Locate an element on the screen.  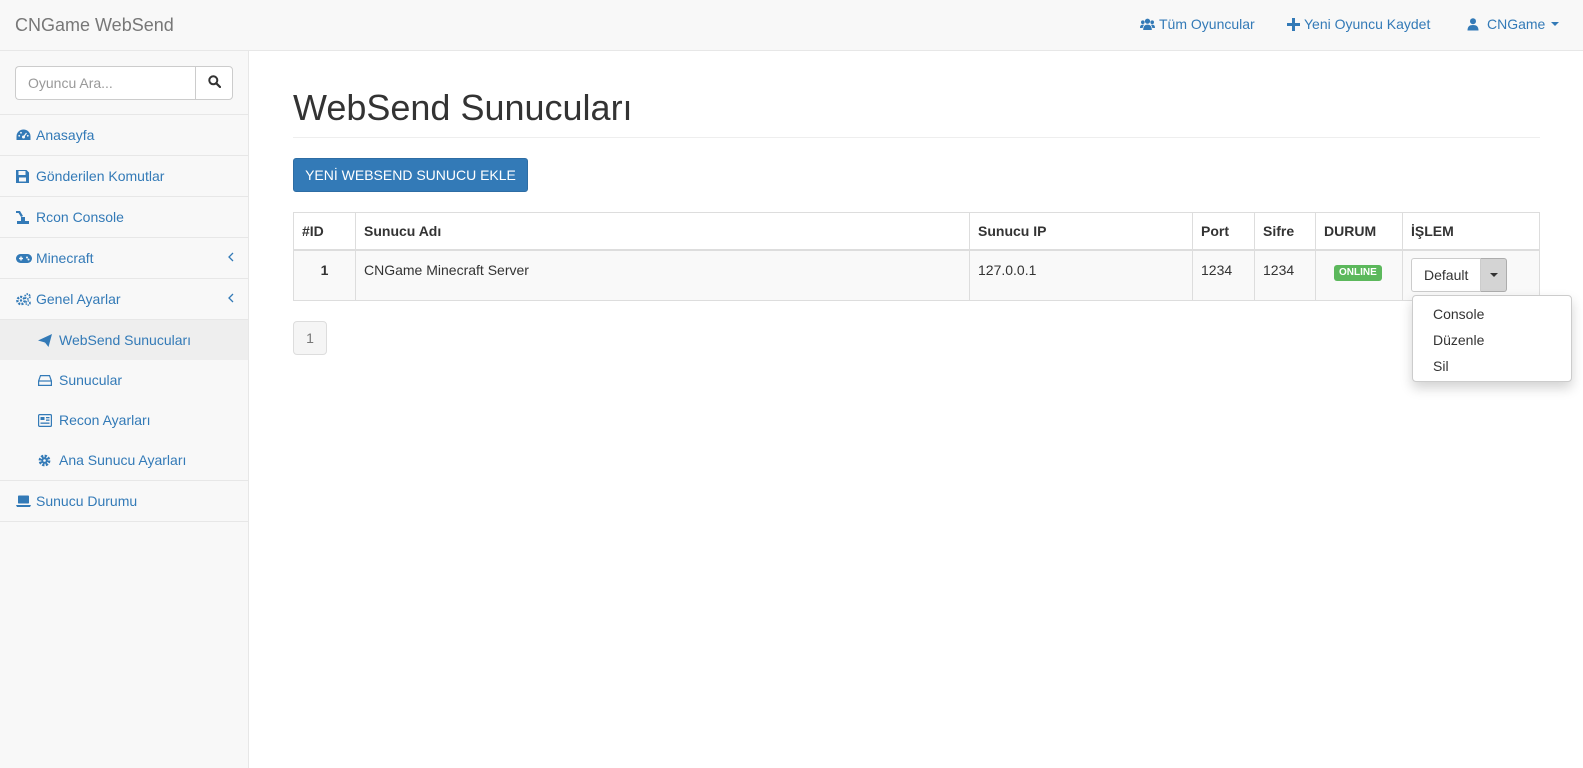
sidebar-item-label: WebSend Sunucuları is located at coordinates (125, 340).